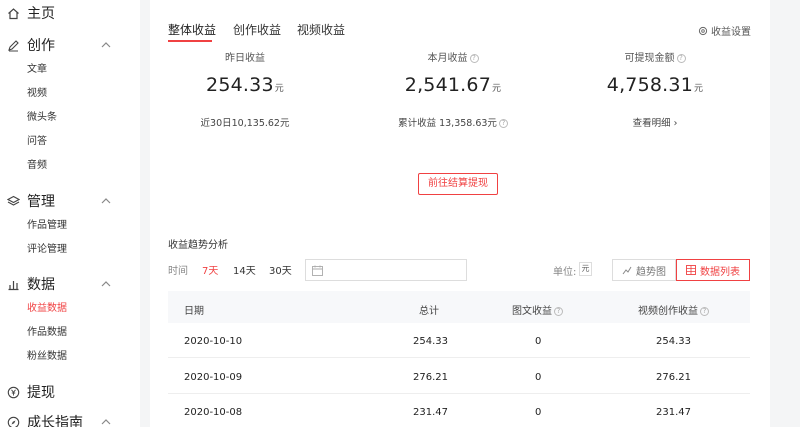 The height and width of the screenshot is (427, 800). I want to click on cell-total: 254.33, so click(430, 341).